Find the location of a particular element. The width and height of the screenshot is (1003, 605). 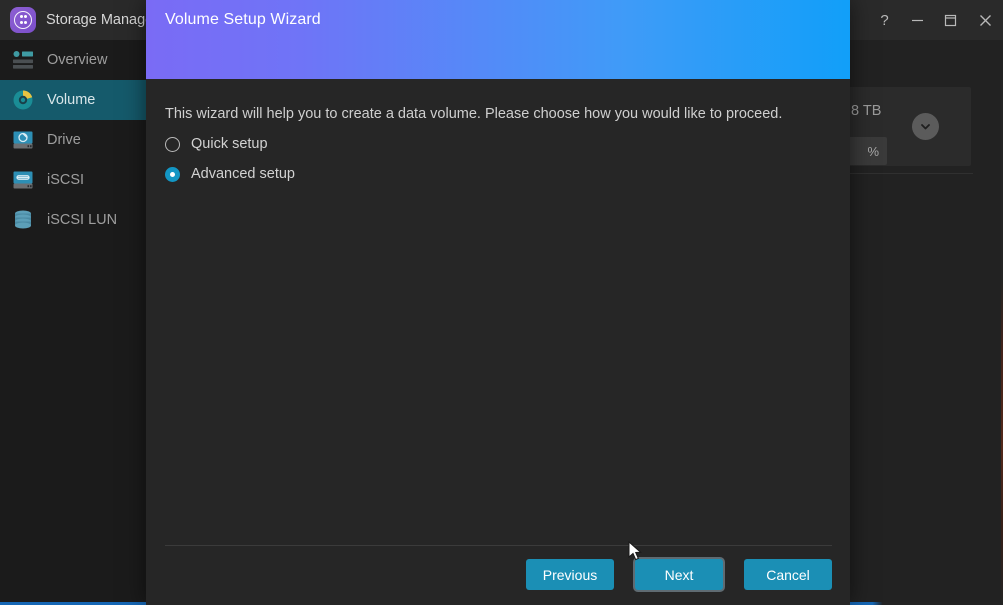

previous-button: Previous is located at coordinates (570, 574).